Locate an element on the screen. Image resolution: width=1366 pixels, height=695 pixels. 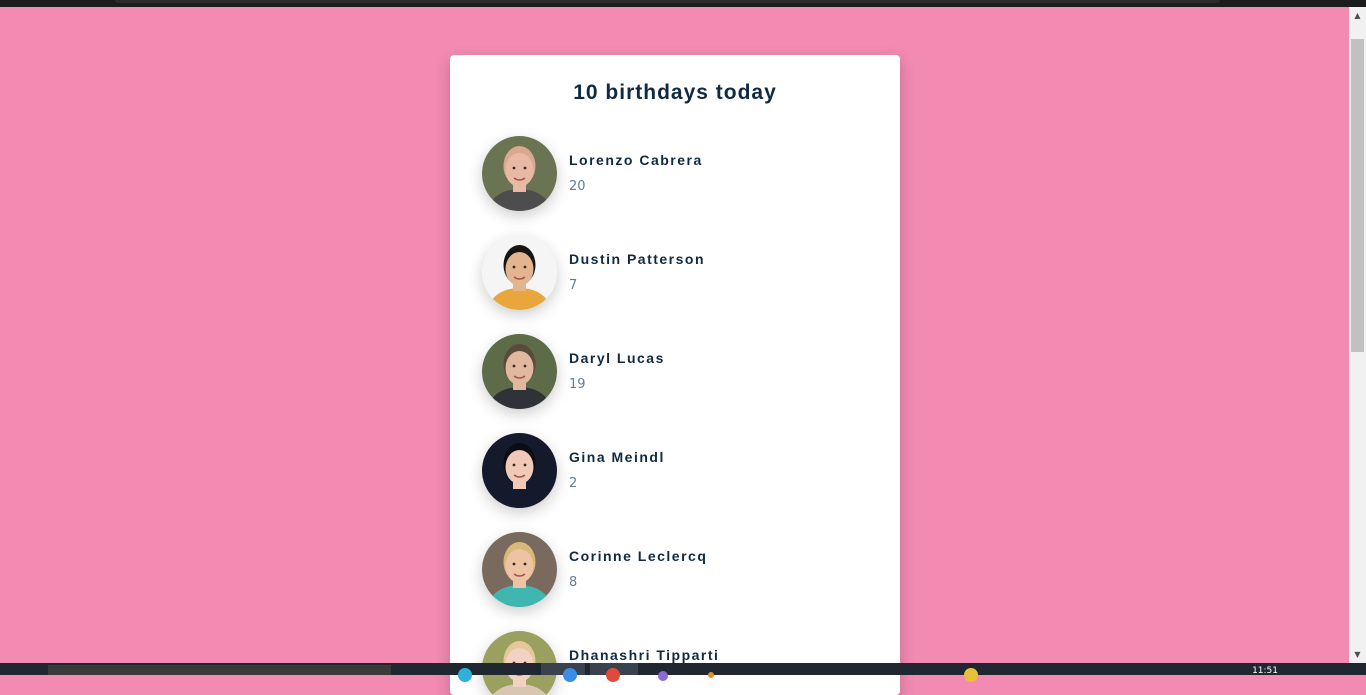
person-name: Corinne Leclercq is located at coordinates (638, 556).